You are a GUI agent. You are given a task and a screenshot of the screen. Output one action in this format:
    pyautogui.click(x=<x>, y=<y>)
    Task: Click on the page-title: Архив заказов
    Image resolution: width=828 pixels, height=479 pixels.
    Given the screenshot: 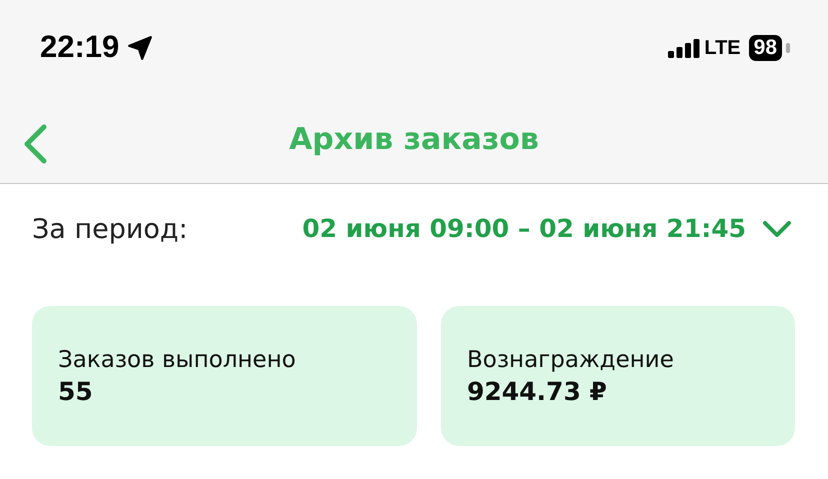 What is the action you would take?
    pyautogui.click(x=414, y=139)
    